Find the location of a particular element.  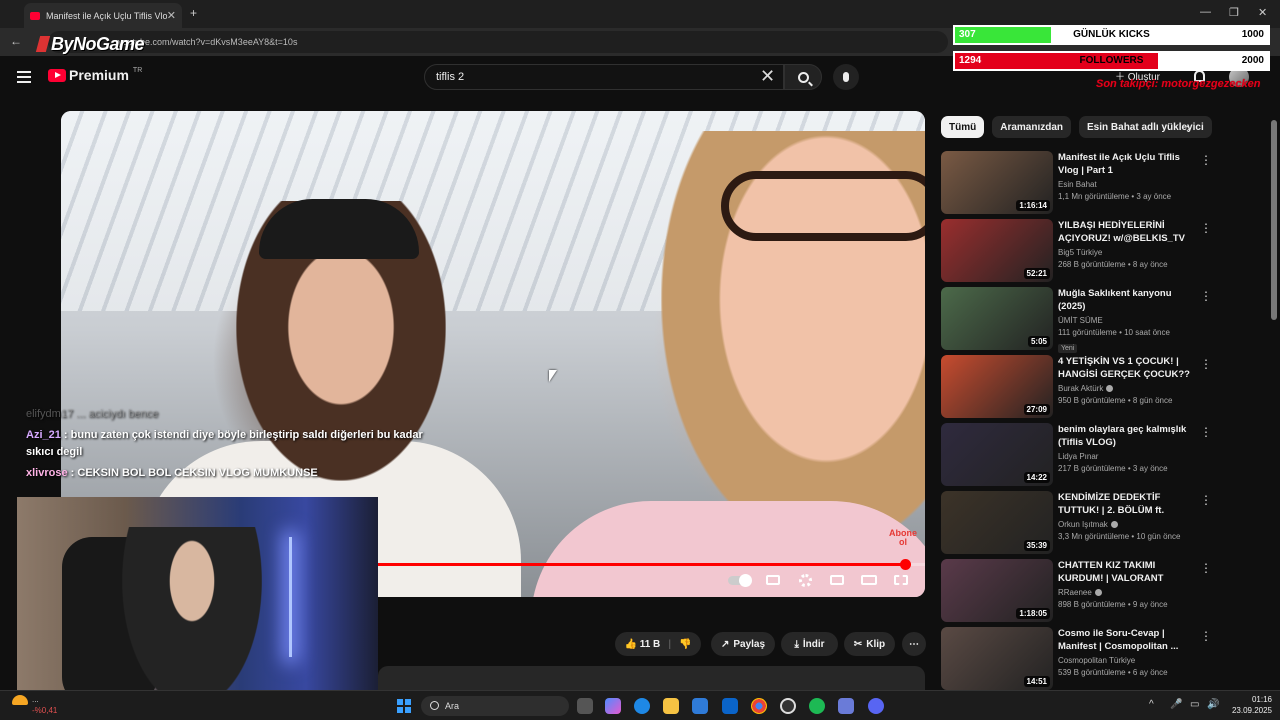

video-thumbnail: 14:51 is located at coordinates (997, 658).